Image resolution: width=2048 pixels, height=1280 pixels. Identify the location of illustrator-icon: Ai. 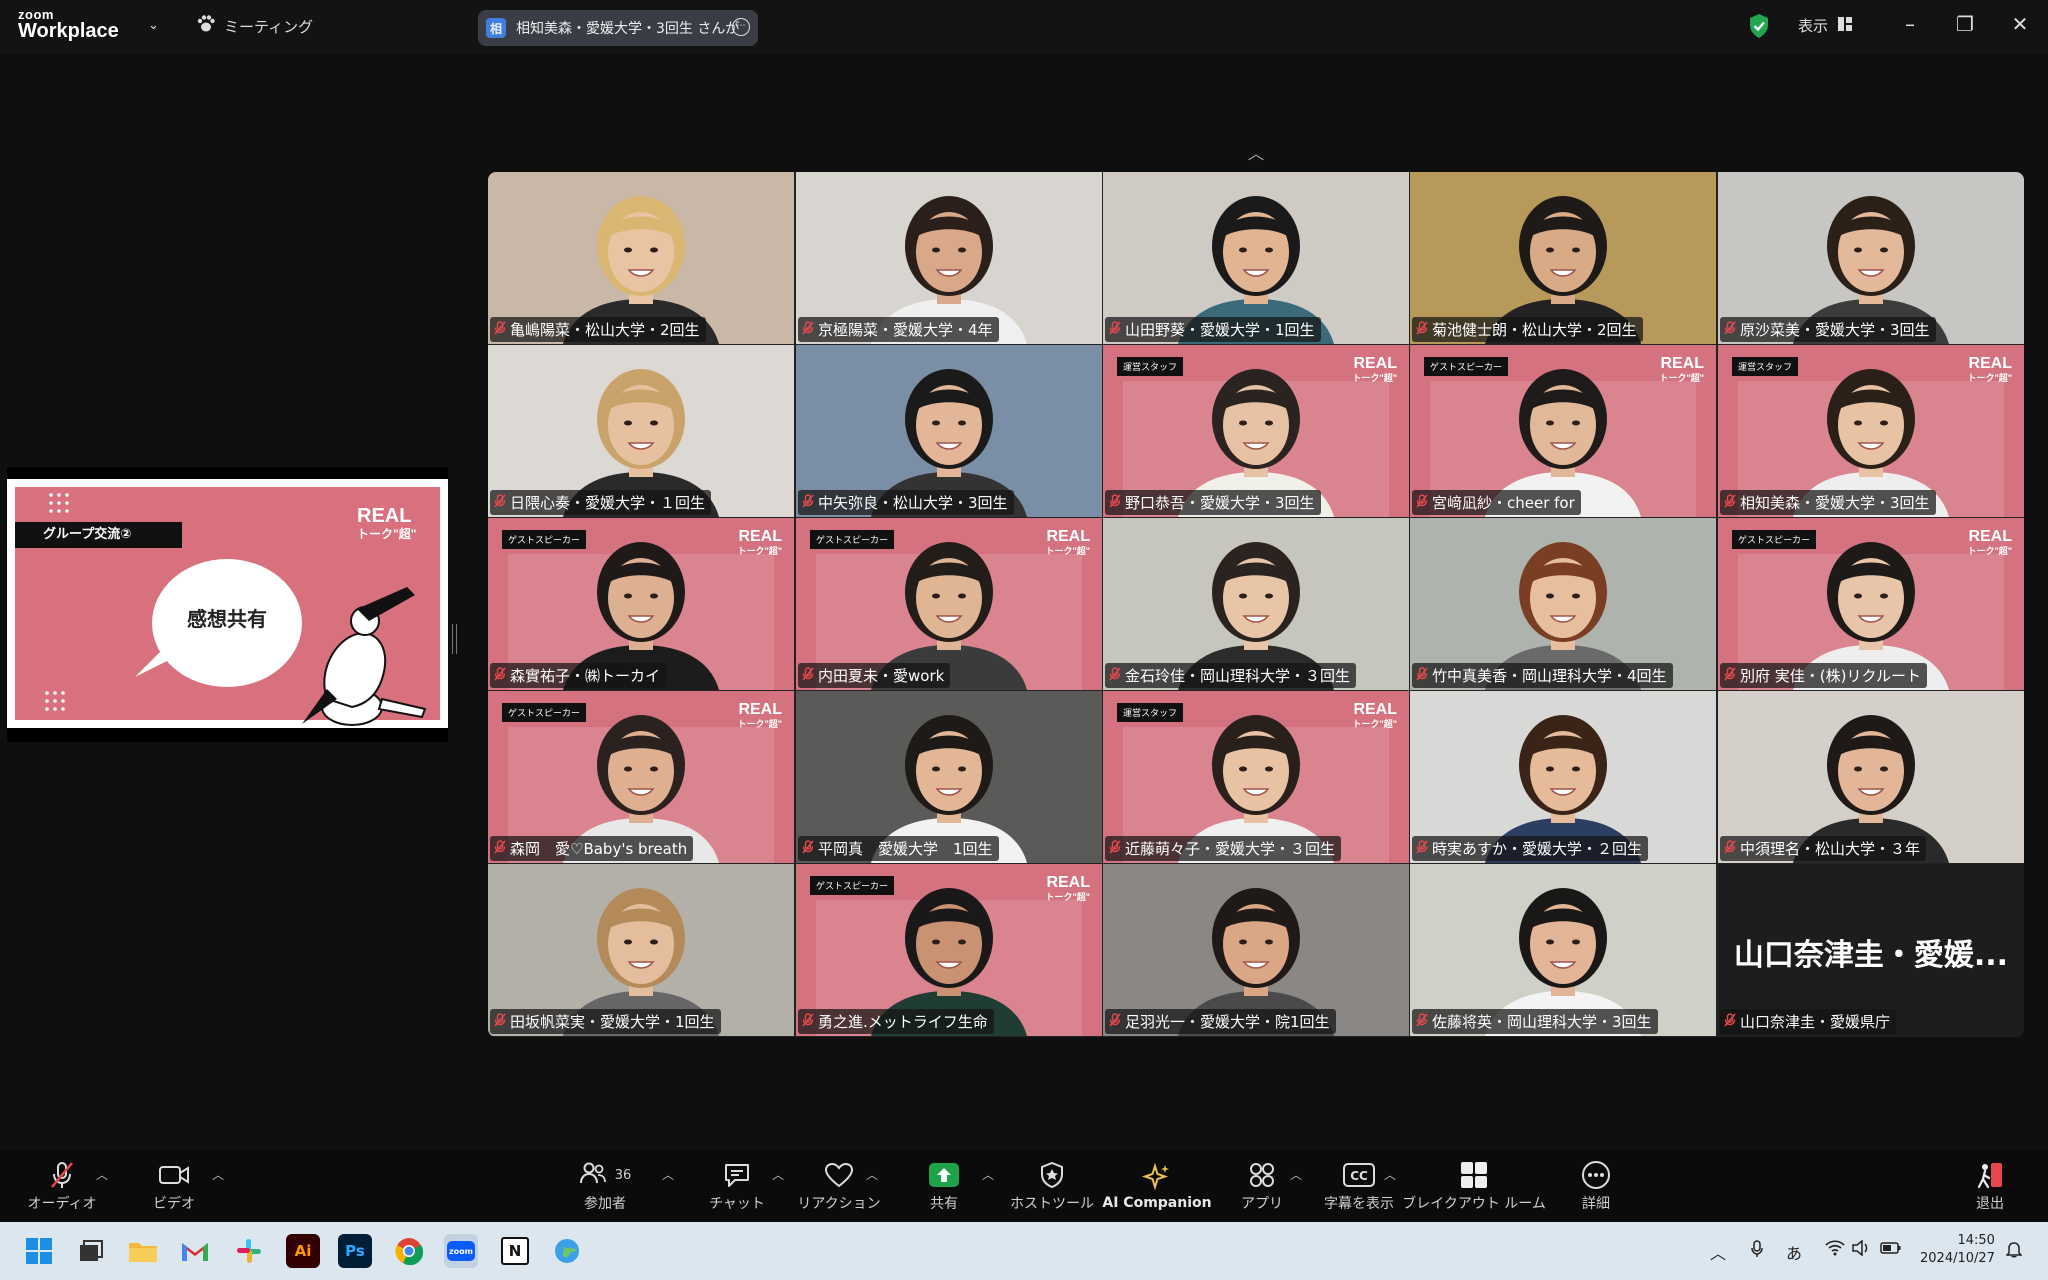
(303, 1251).